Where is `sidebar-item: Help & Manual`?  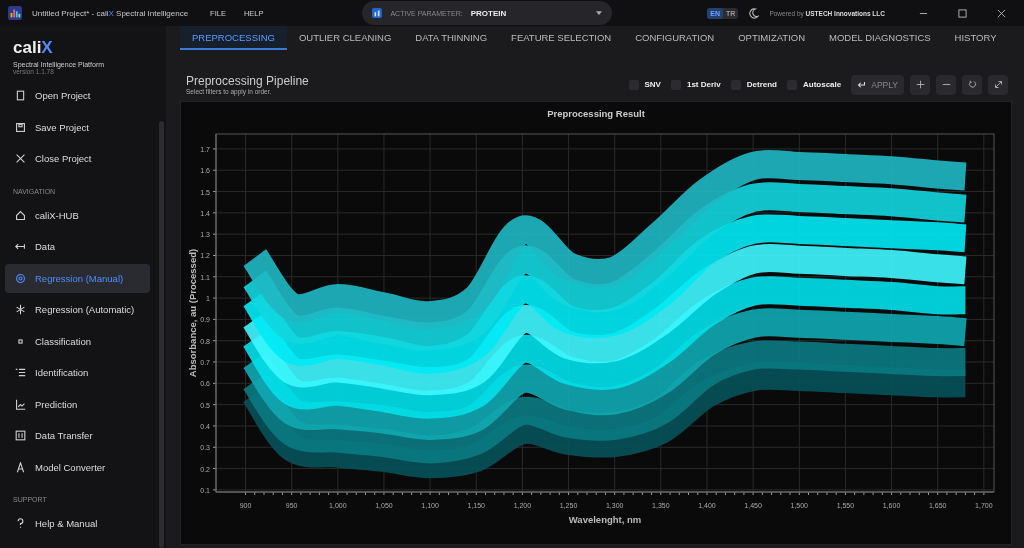 sidebar-item: Help & Manual is located at coordinates (77, 523).